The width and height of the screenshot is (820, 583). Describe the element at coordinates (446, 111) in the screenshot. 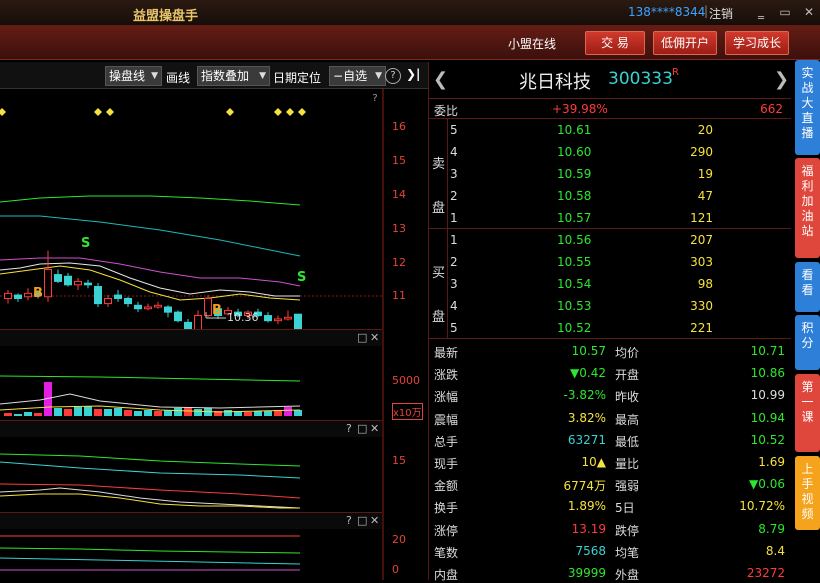

I see `weibi-label: 委比` at that location.